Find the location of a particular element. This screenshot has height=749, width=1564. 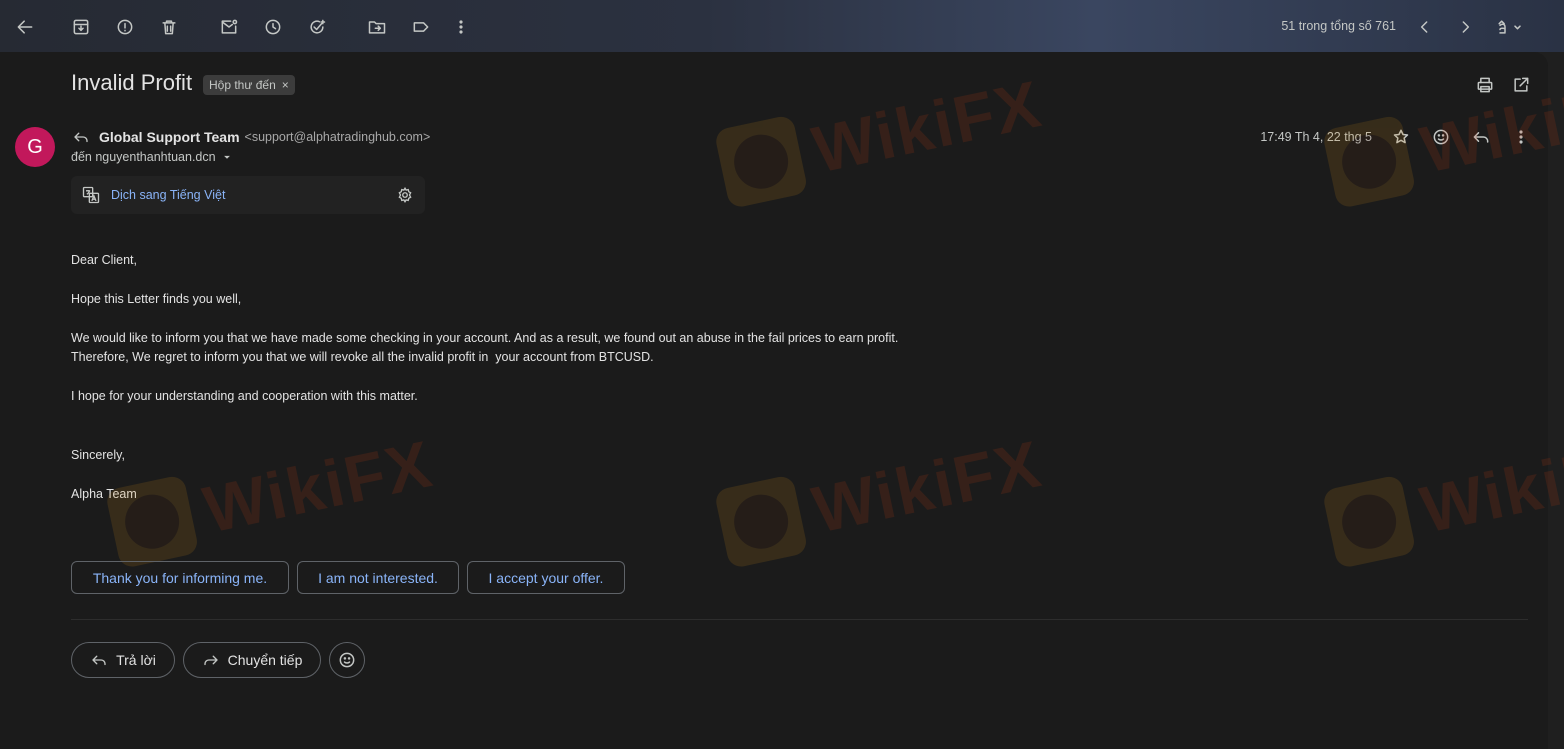

sender-avatar: G is located at coordinates (35, 147).